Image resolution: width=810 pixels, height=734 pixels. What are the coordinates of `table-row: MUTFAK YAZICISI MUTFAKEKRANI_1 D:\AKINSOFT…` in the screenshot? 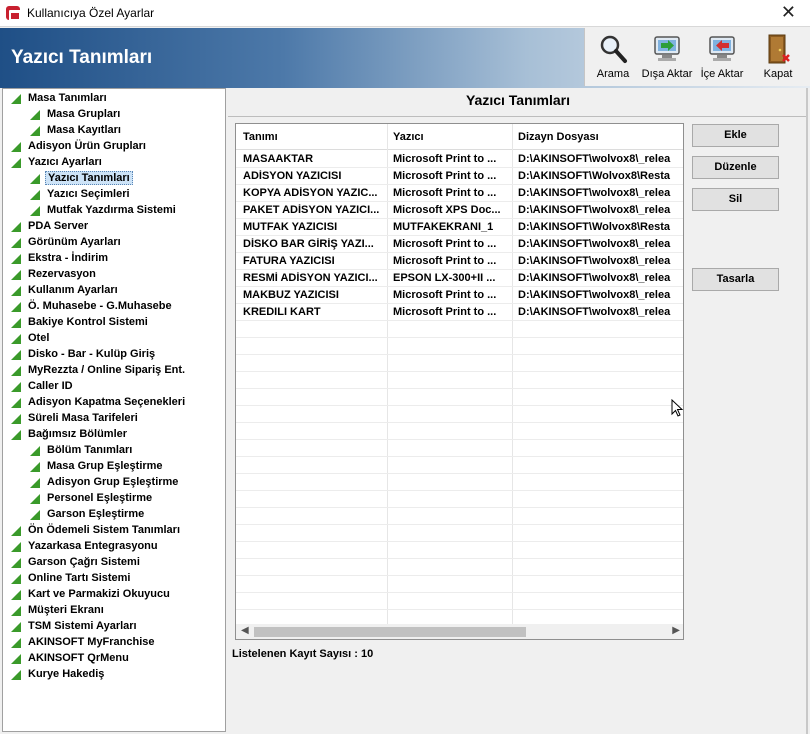 It's located at (459, 227).